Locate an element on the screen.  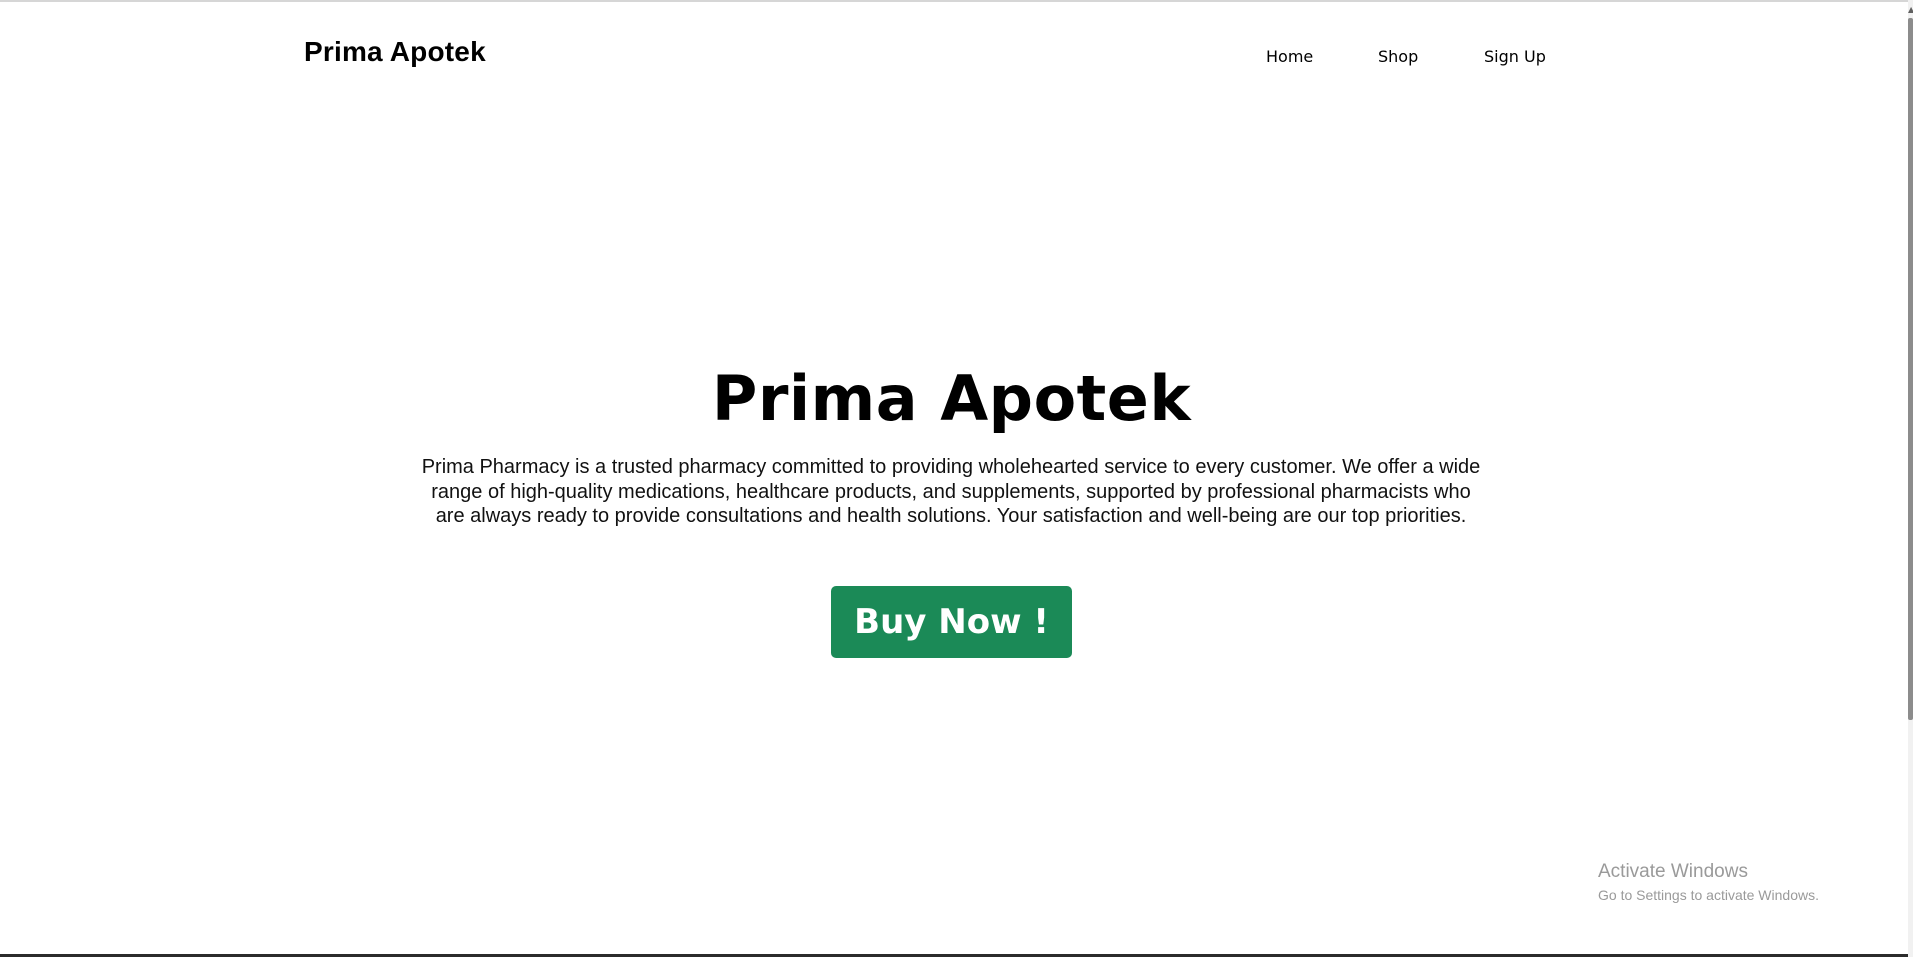
hero-title: Prima Apotek is located at coordinates (951, 398).